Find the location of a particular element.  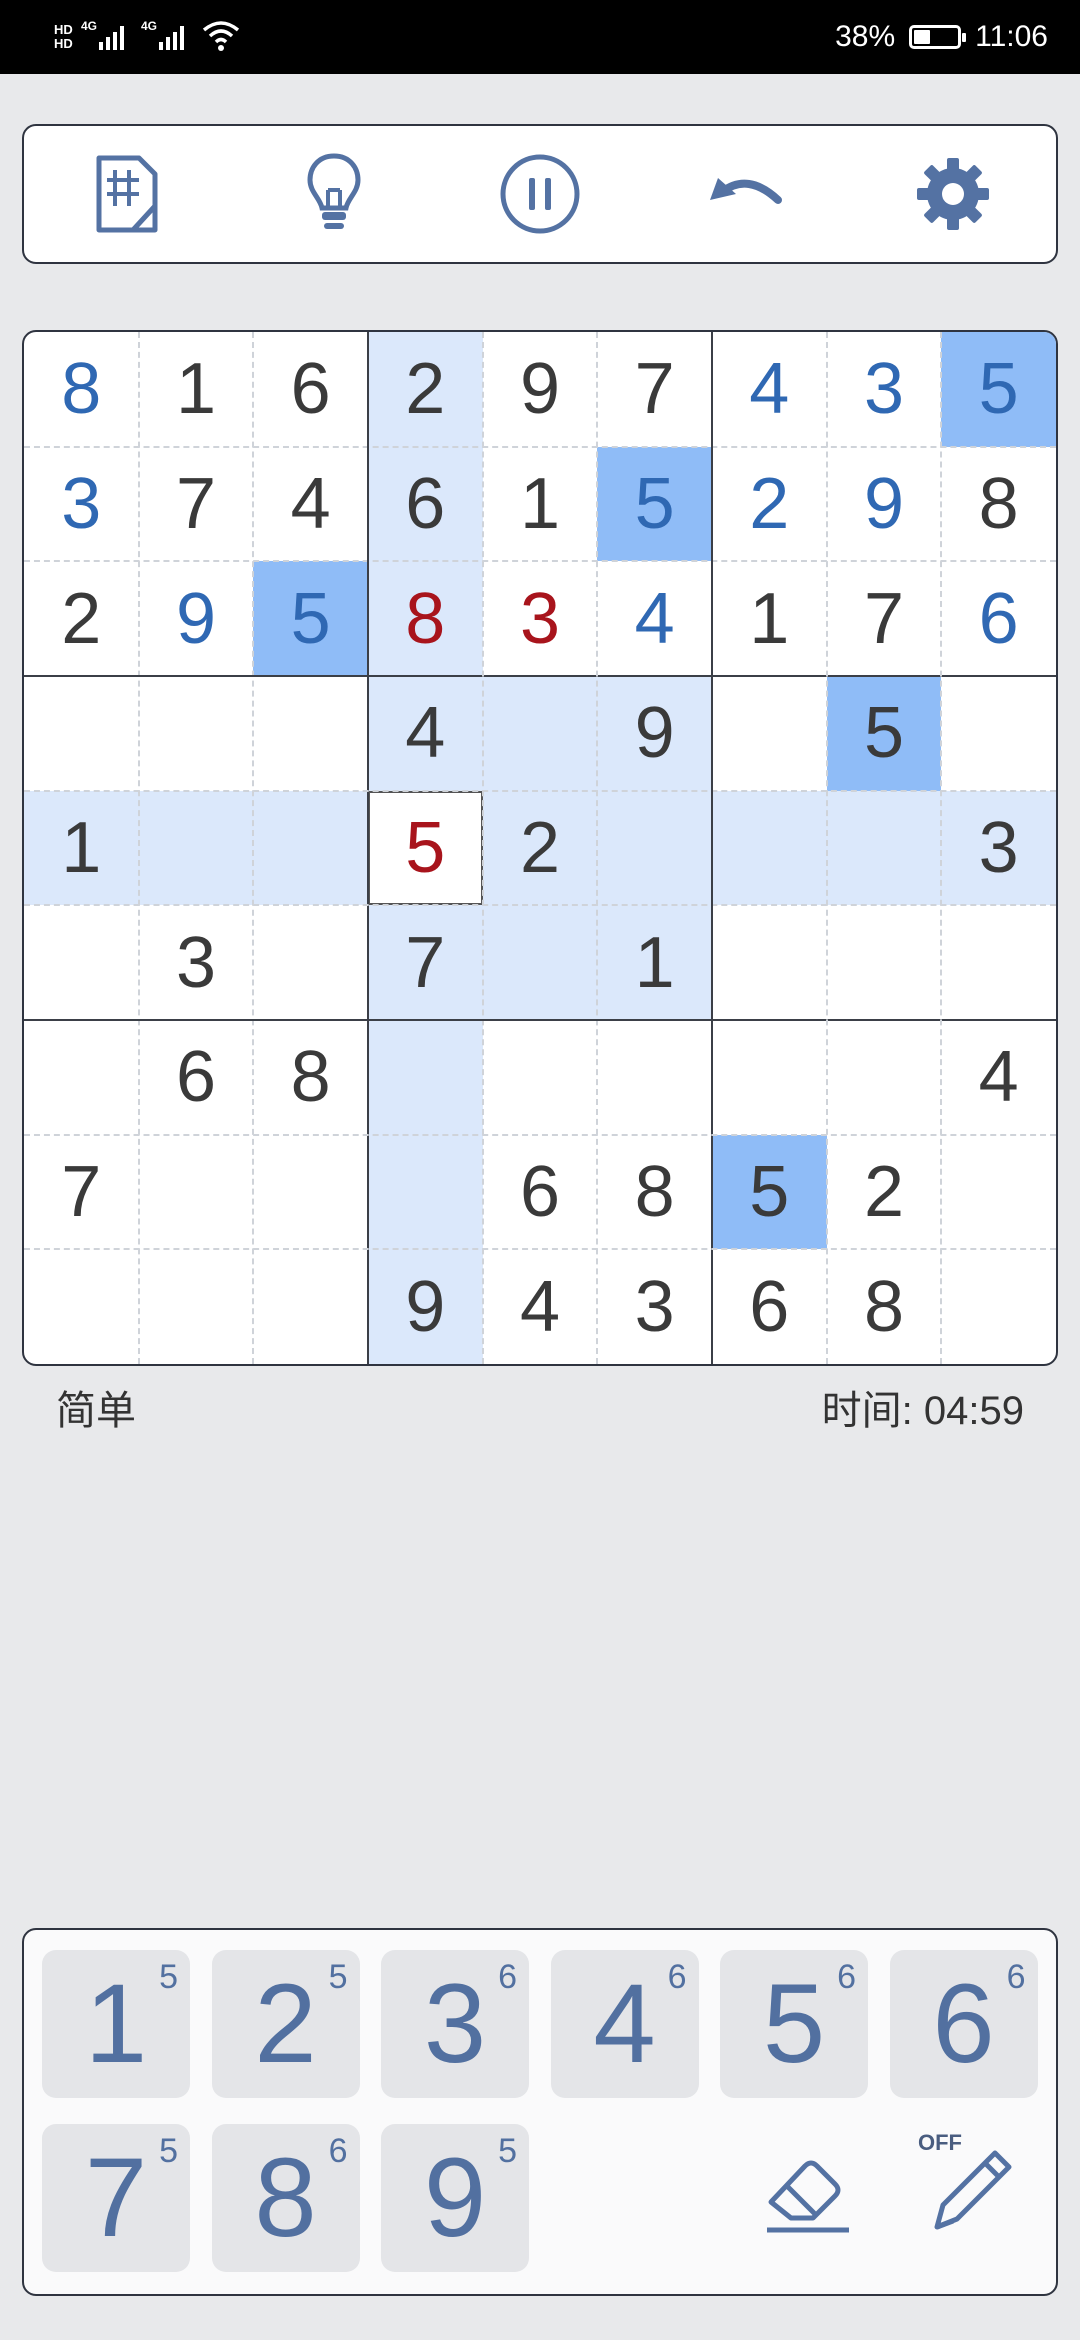

cell-r6-c2: 3 is located at coordinates (196, 962).